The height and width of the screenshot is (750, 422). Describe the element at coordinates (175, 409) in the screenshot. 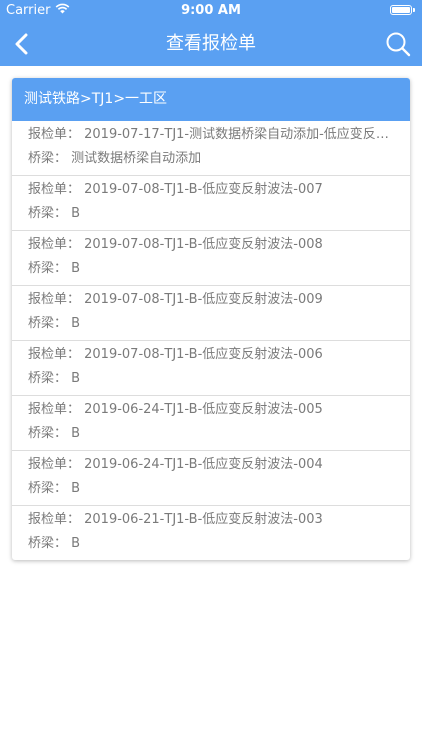

I see `report-no: 报检单： 2019-06-24-TJ1-B-低应变反射波法-005` at that location.